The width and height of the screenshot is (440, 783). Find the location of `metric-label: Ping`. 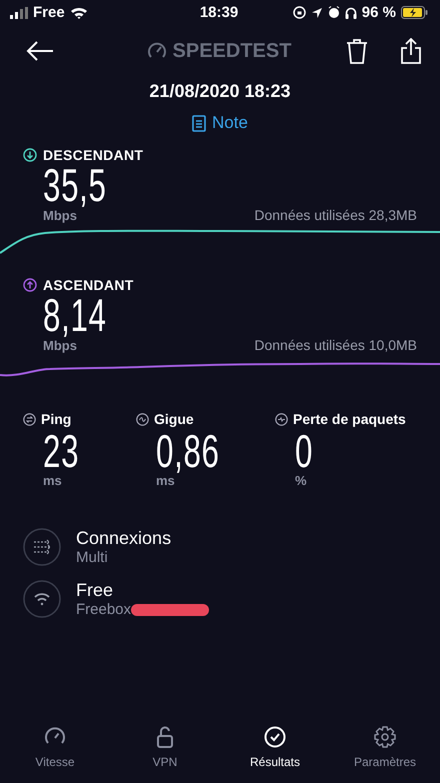

metric-label: Ping is located at coordinates (56, 419).